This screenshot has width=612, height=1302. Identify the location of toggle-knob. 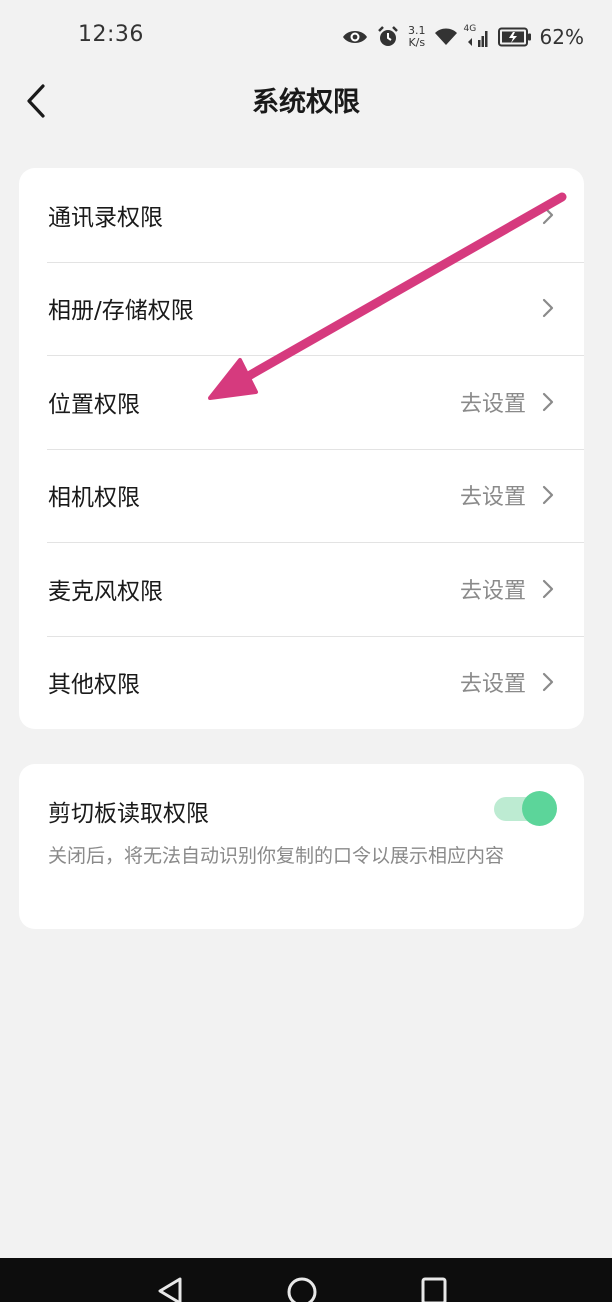
(539, 808).